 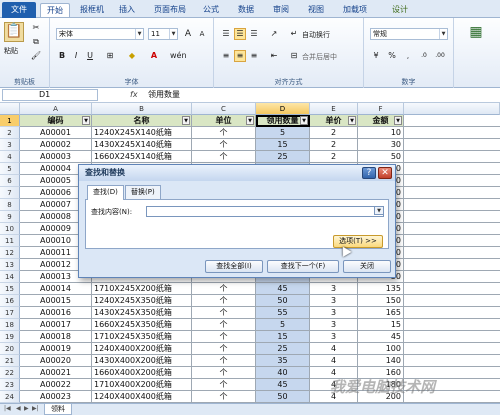 What do you see at coordinates (178, 56) in the screenshot?
I see `phonetic-icon: wén` at bounding box center [178, 56].